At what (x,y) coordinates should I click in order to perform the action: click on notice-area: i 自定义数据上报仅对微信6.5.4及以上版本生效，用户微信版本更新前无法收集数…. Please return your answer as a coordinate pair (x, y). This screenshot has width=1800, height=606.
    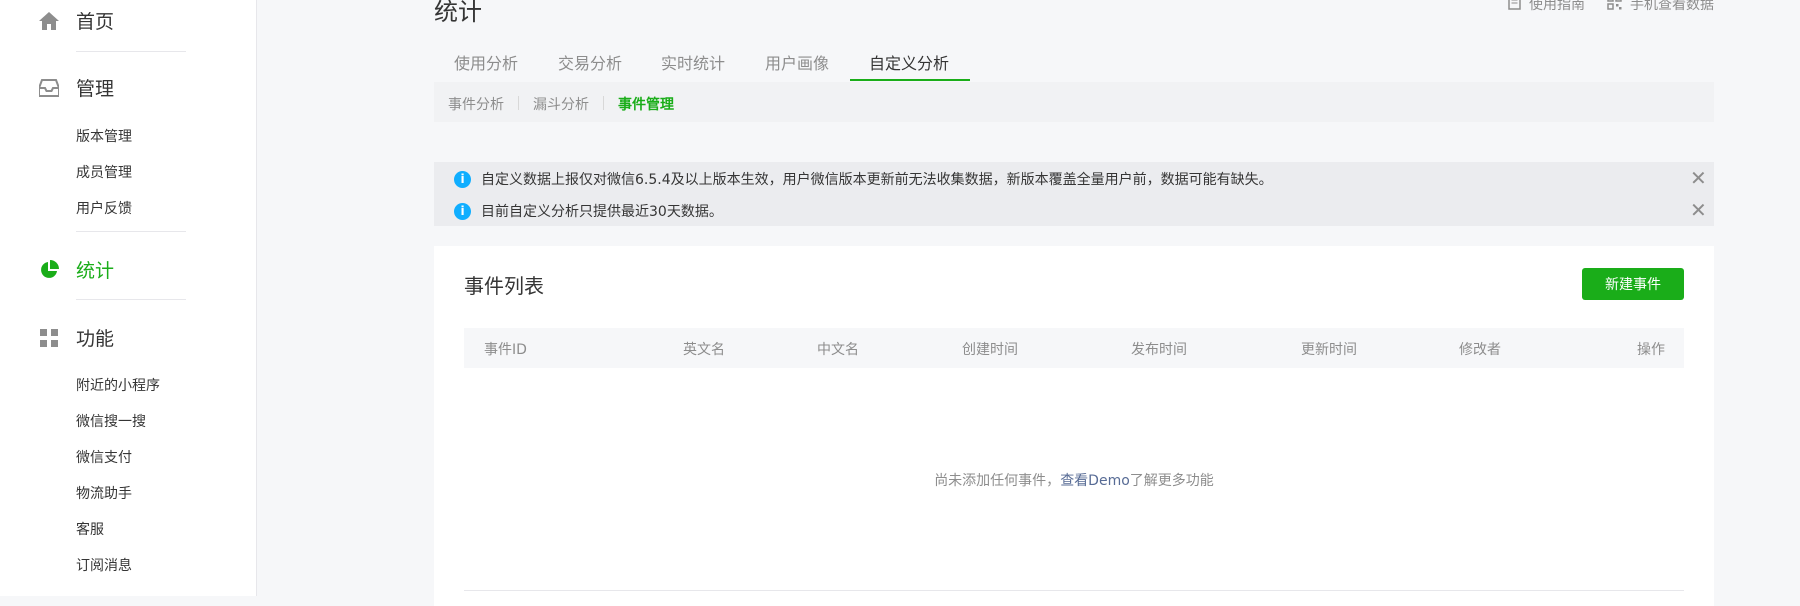
    Looking at the image, I should click on (1074, 194).